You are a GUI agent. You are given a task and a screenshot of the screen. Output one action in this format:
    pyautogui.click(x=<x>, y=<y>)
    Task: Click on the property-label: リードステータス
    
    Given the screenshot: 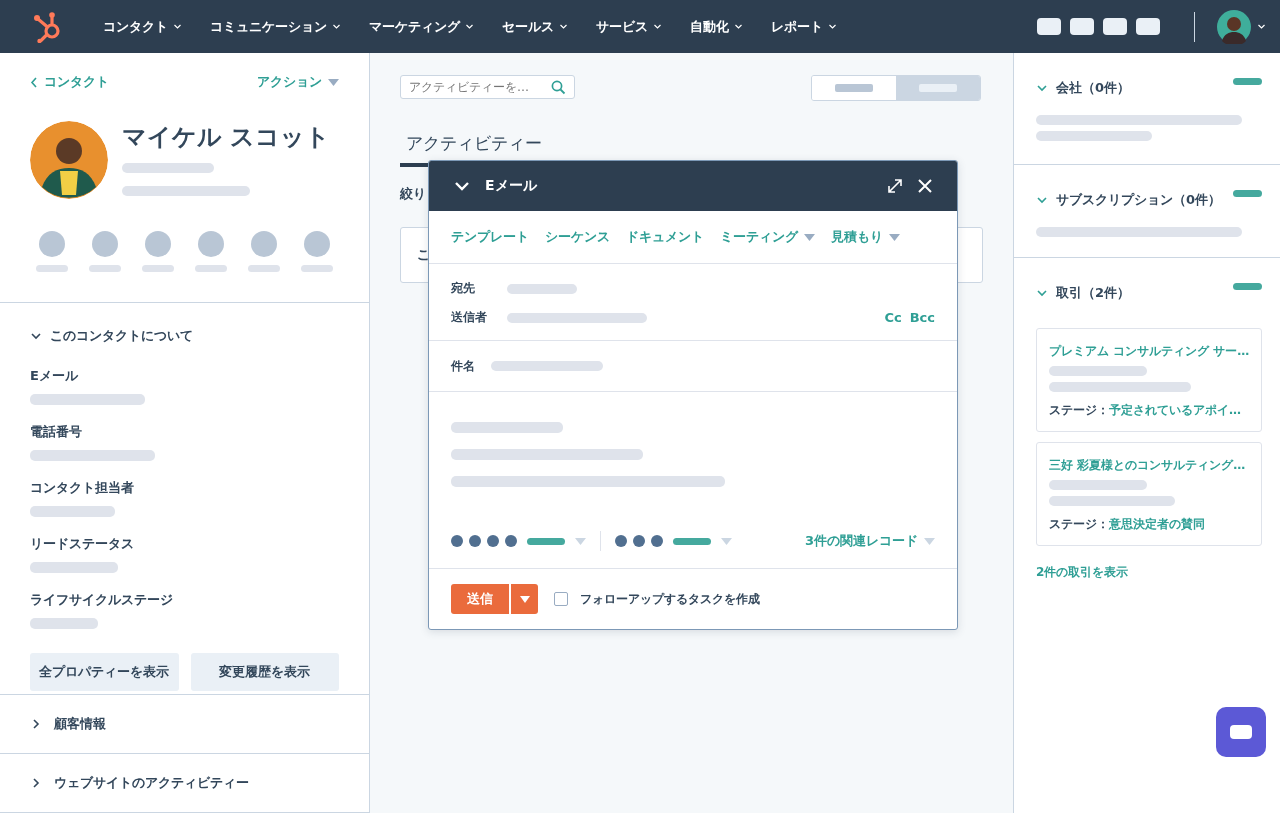 What is the action you would take?
    pyautogui.click(x=82, y=544)
    